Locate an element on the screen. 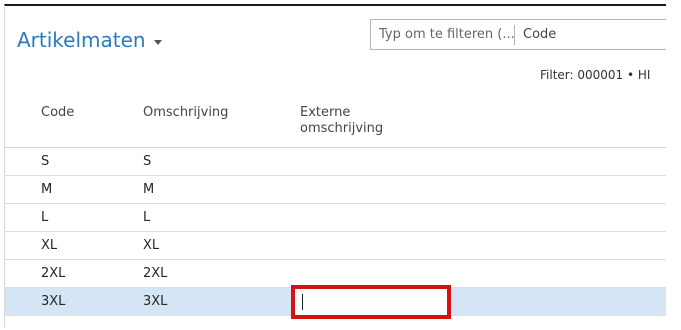 The image size is (681, 330). column-header-external-description: Externe omschrijving is located at coordinates (341, 121).